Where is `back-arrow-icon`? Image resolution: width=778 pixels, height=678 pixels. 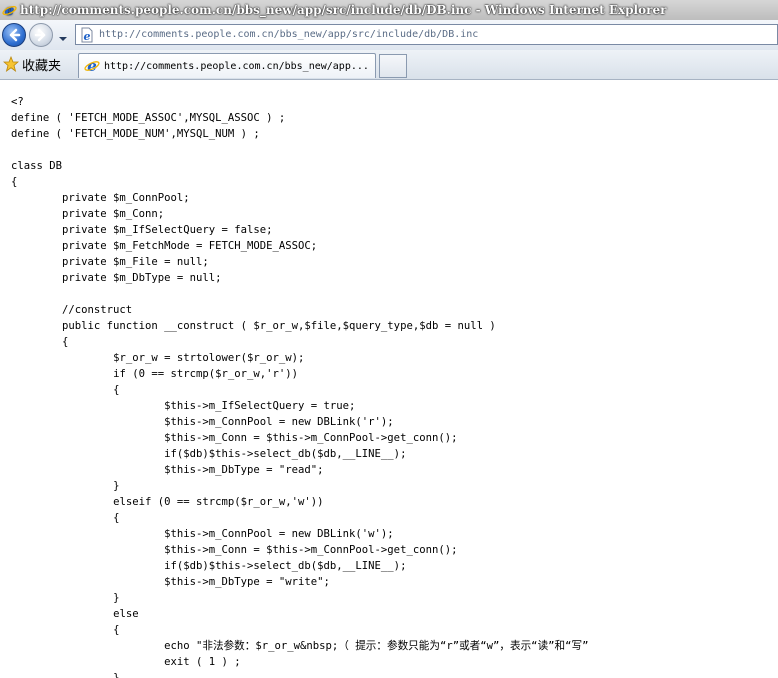 back-arrow-icon is located at coordinates (15, 35).